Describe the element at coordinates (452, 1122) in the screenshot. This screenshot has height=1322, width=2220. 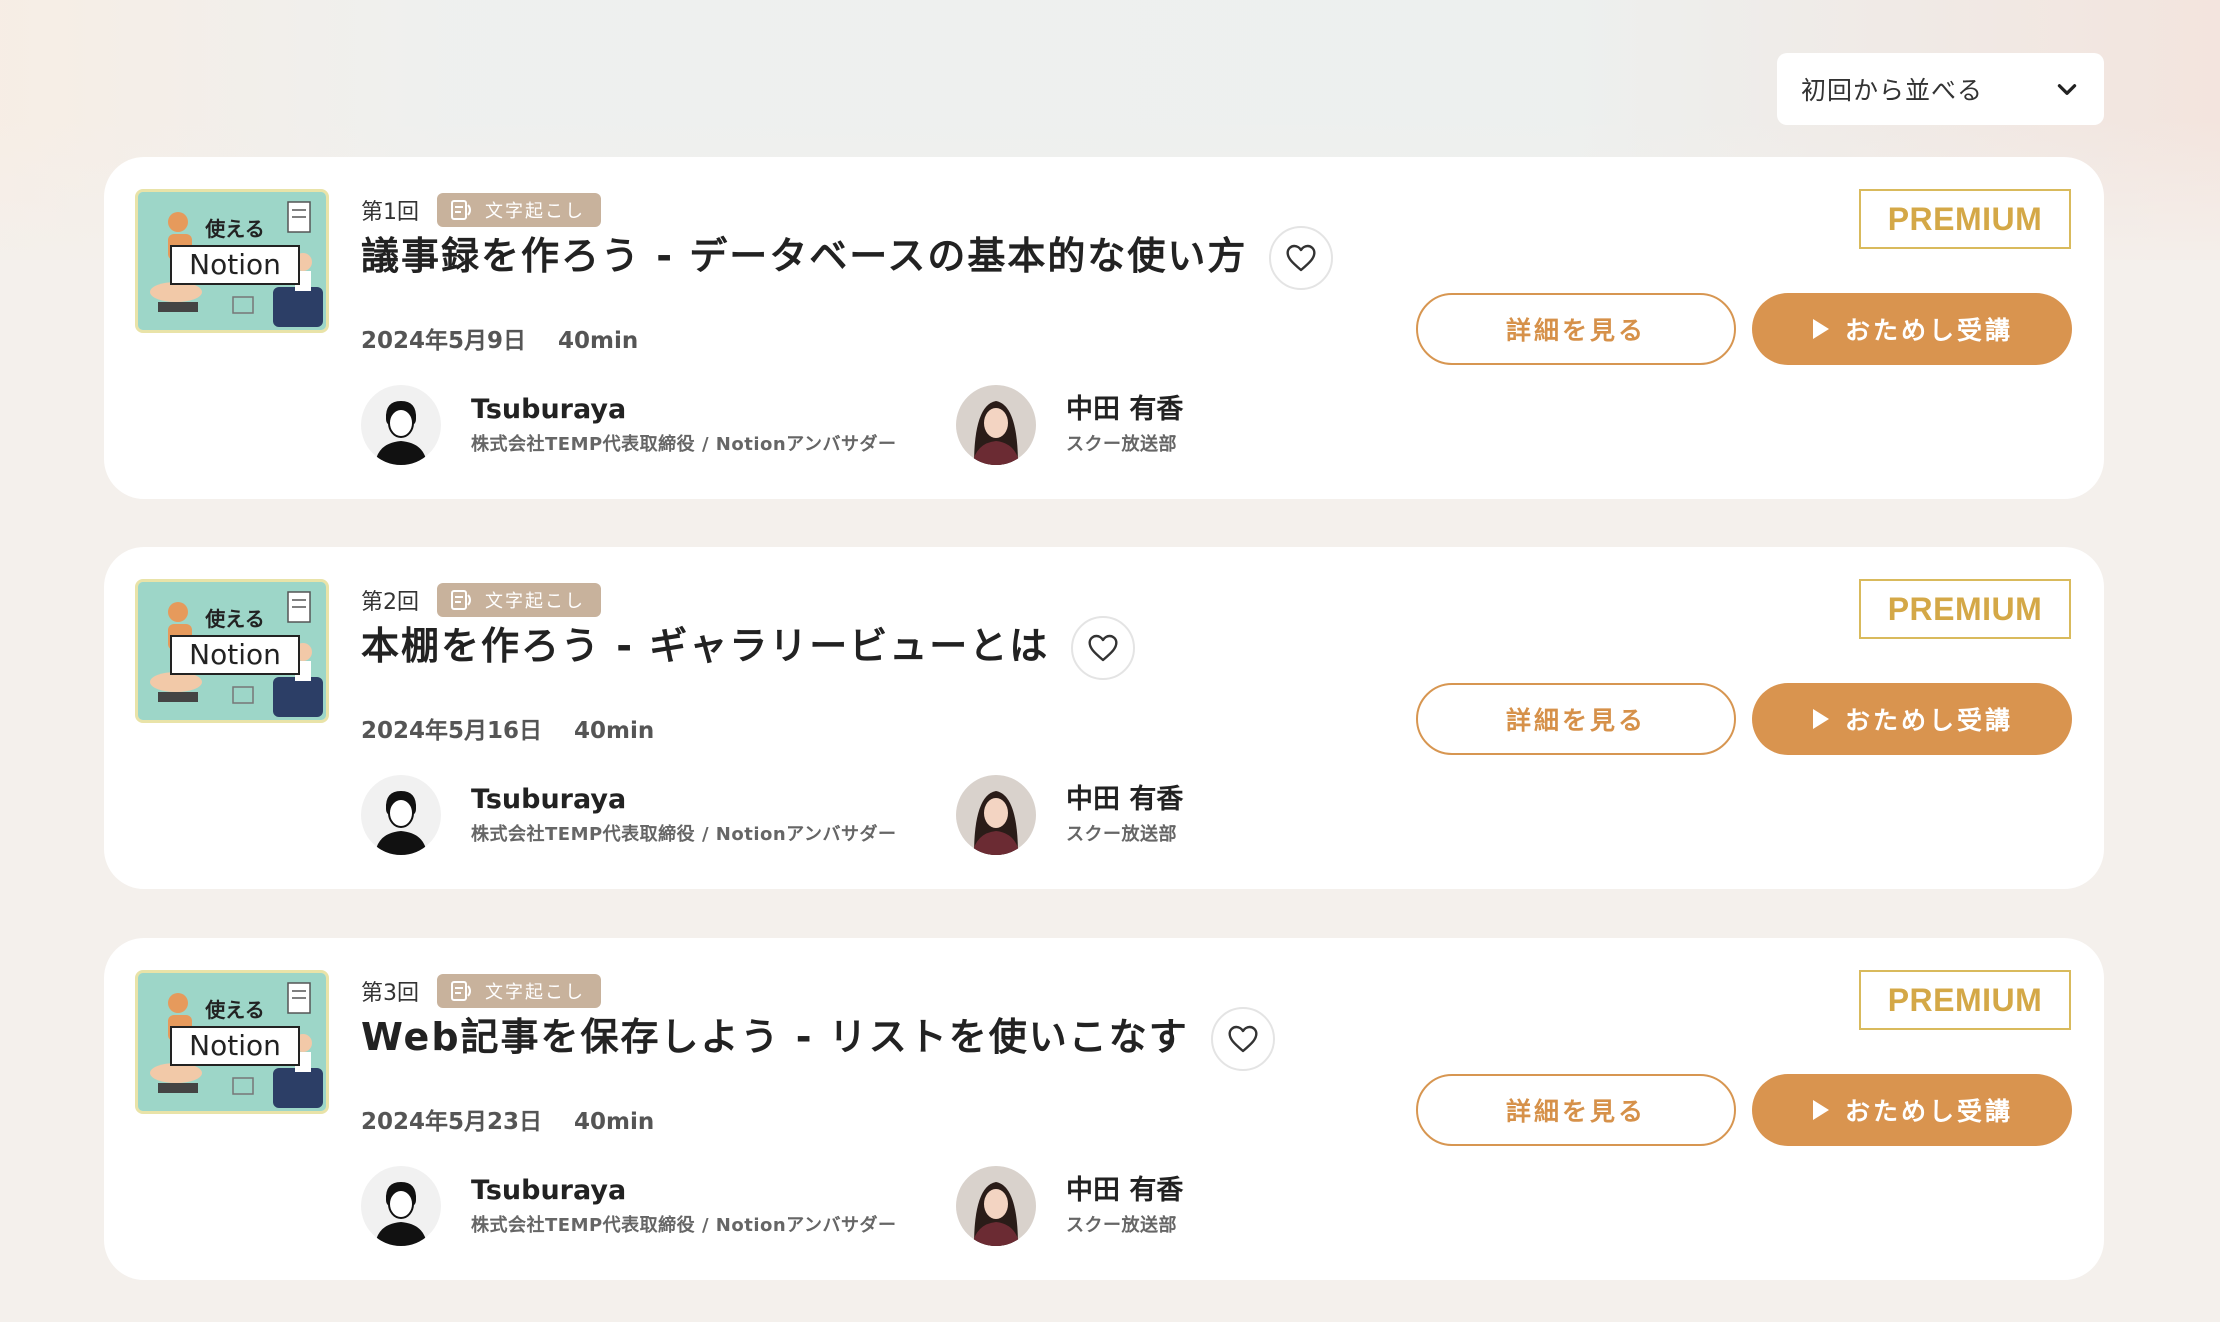
I see `episode-date: 2024年5月23日` at that location.